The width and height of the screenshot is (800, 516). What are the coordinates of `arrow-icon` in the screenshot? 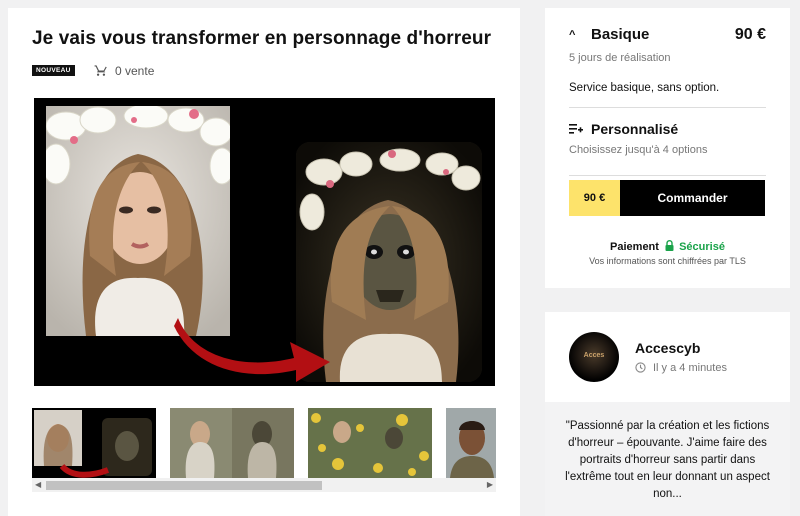 It's located at (252, 350).